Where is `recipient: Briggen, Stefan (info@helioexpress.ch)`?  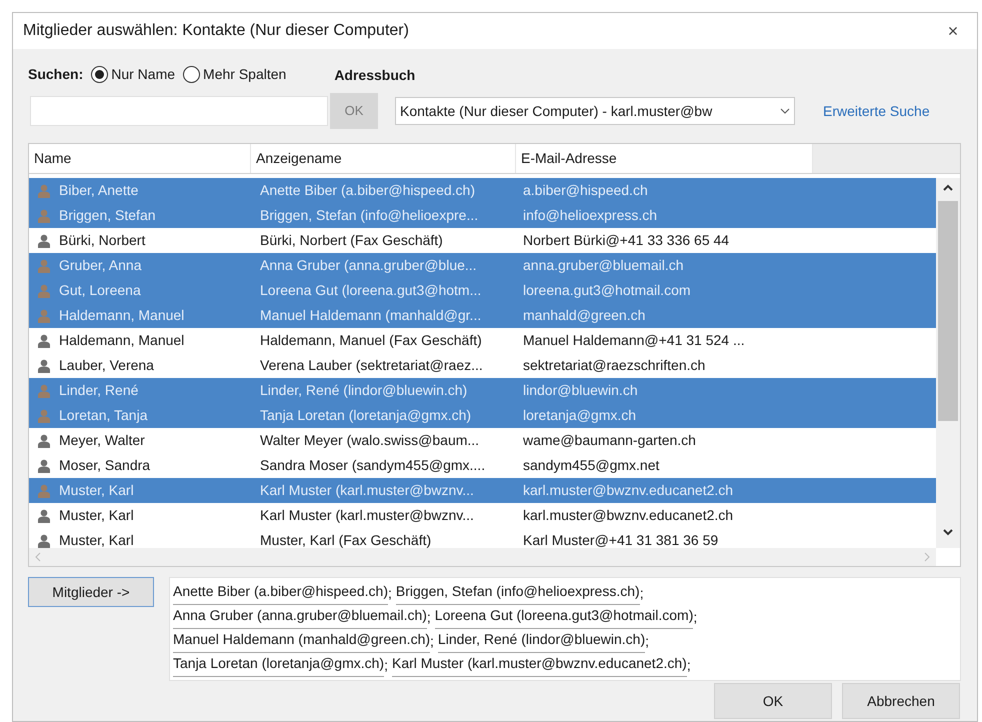 recipient: Briggen, Stefan (info@helioexpress.ch) is located at coordinates (518, 593).